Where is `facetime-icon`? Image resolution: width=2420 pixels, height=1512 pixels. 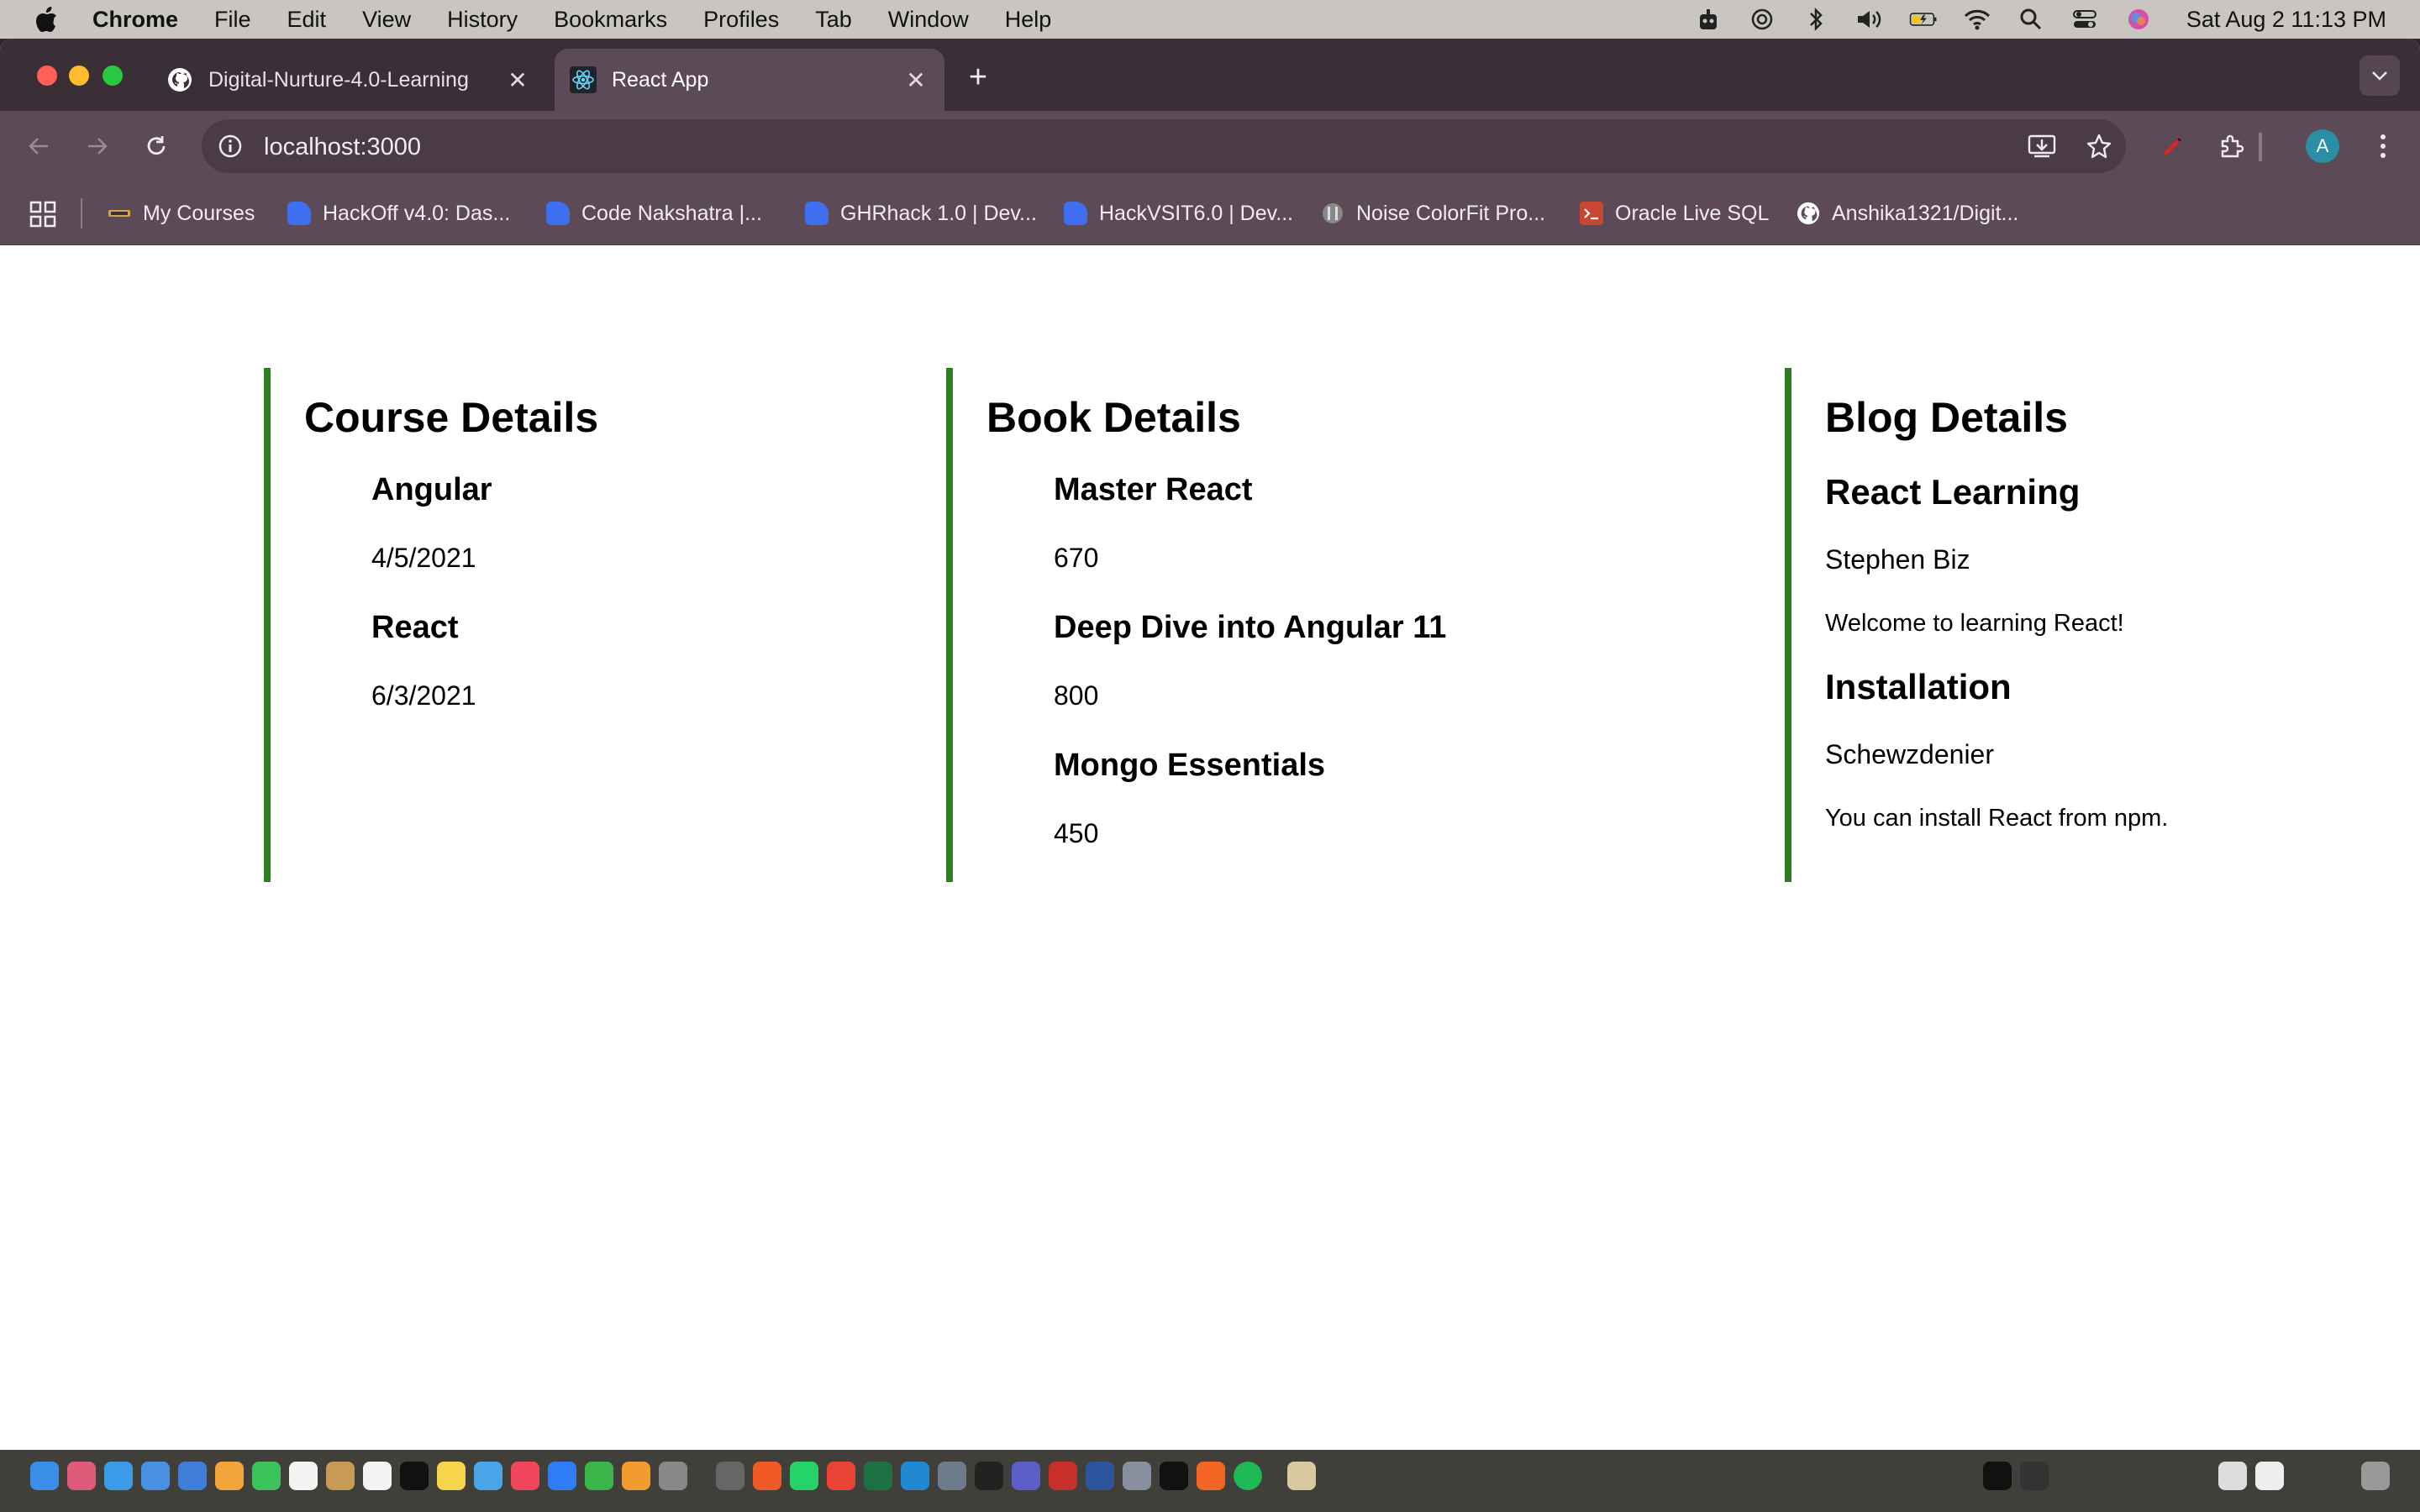
facetime-icon is located at coordinates (266, 1476).